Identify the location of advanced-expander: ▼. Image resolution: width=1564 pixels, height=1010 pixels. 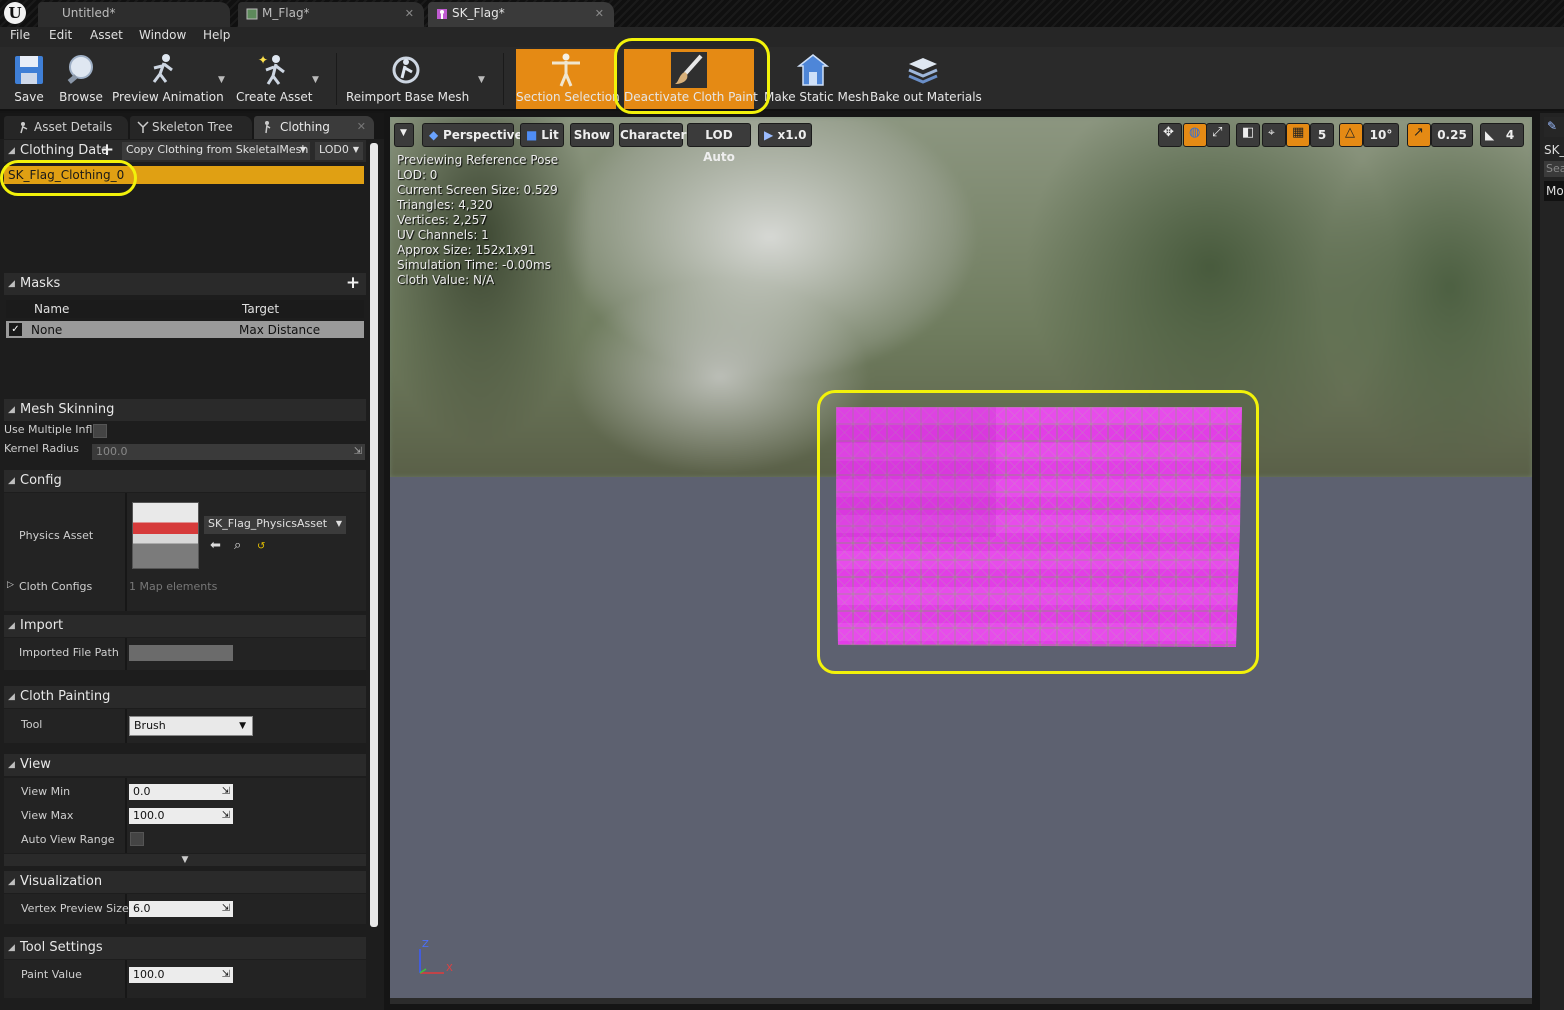
(185, 860).